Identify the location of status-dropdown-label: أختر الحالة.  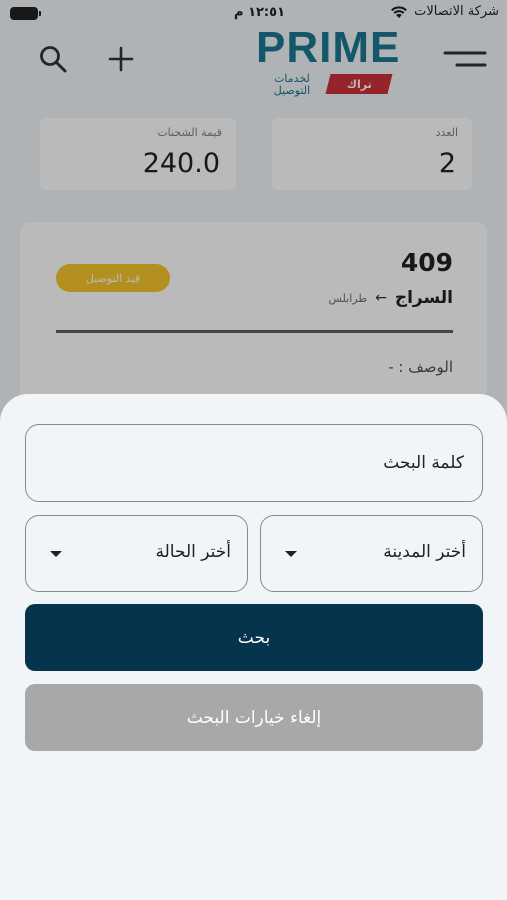
(193, 552).